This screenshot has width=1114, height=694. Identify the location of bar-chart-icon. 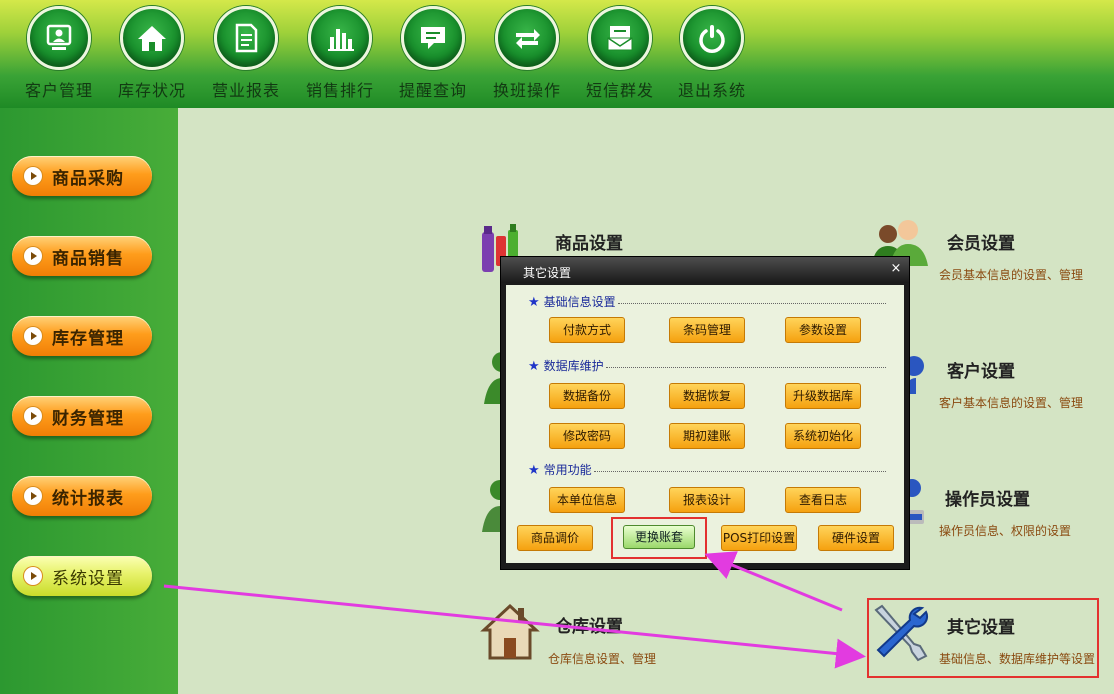
(340, 38).